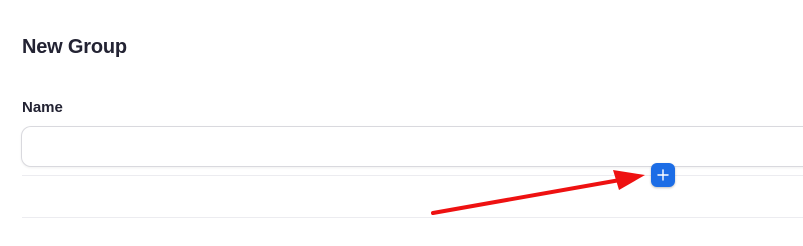 The height and width of the screenshot is (246, 803). What do you see at coordinates (74, 47) in the screenshot?
I see `page-title: New Group` at bounding box center [74, 47].